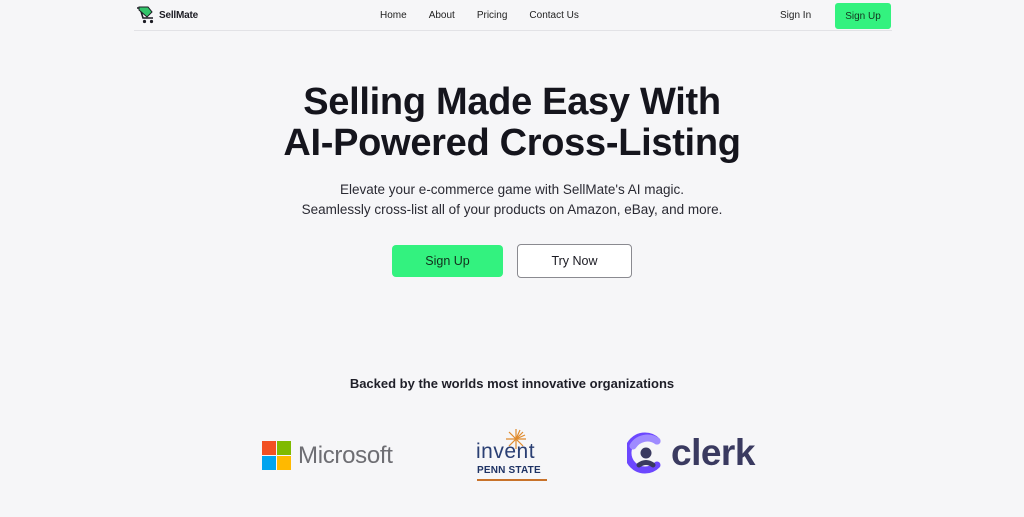 The width and height of the screenshot is (1024, 517). I want to click on microsoft-windows-icon, so click(276, 455).